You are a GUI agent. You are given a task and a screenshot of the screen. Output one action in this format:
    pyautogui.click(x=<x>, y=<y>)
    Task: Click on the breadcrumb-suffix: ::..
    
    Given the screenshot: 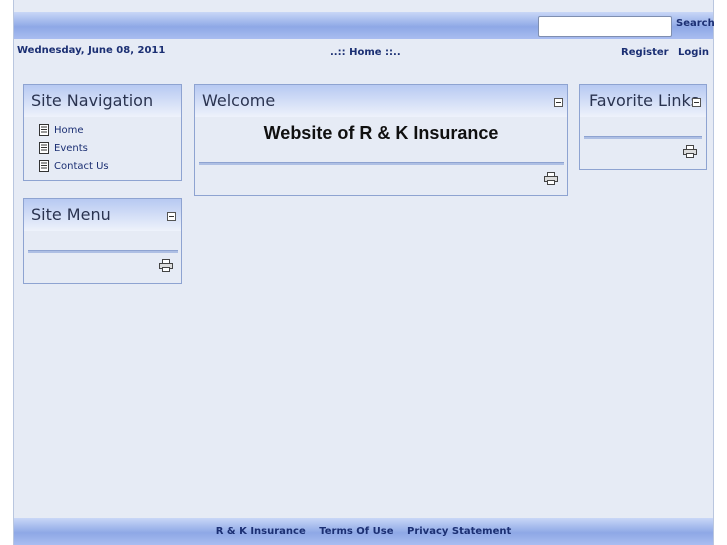 What is the action you would take?
    pyautogui.click(x=393, y=52)
    